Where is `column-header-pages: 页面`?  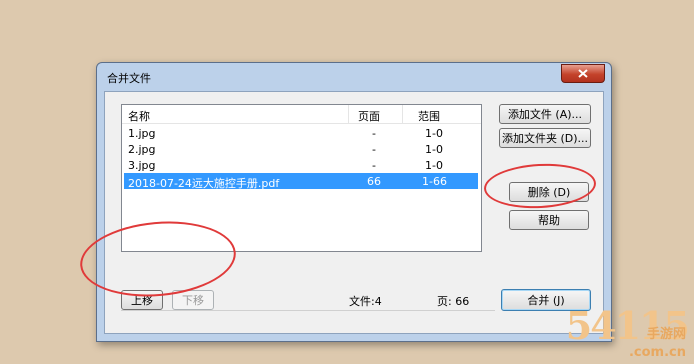
column-header-pages: 页面 is located at coordinates (369, 116).